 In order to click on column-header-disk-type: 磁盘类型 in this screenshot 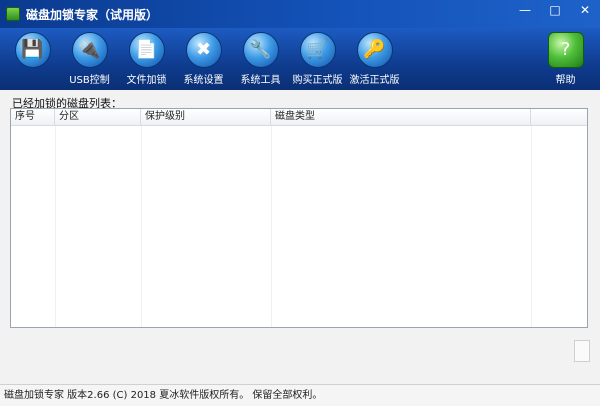, I will do `click(401, 117)`.